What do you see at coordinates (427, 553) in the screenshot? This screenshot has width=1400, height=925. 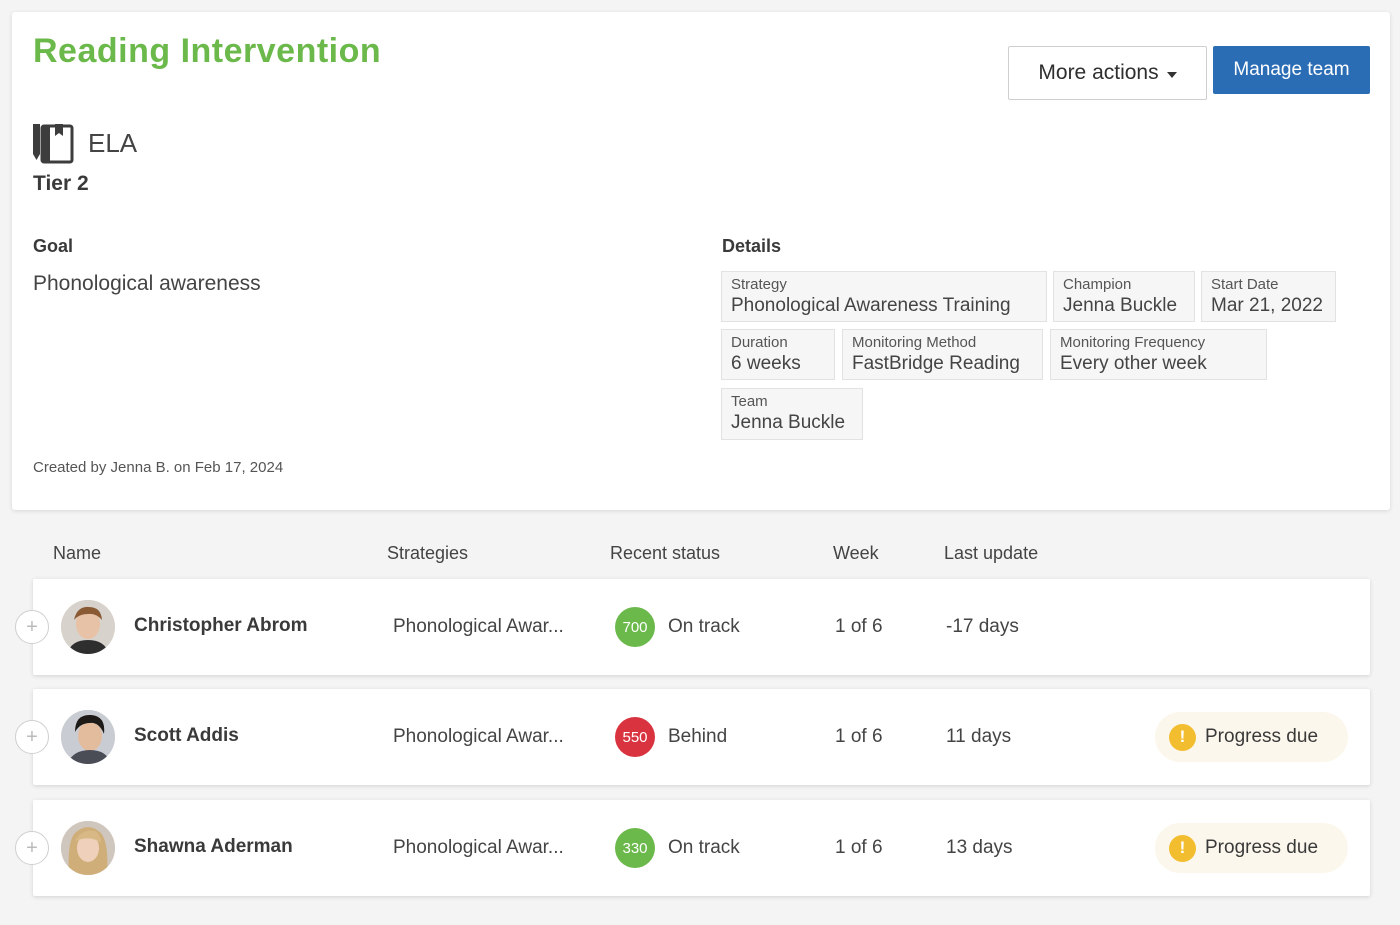 I see `column-header-strategies: Strategies` at bounding box center [427, 553].